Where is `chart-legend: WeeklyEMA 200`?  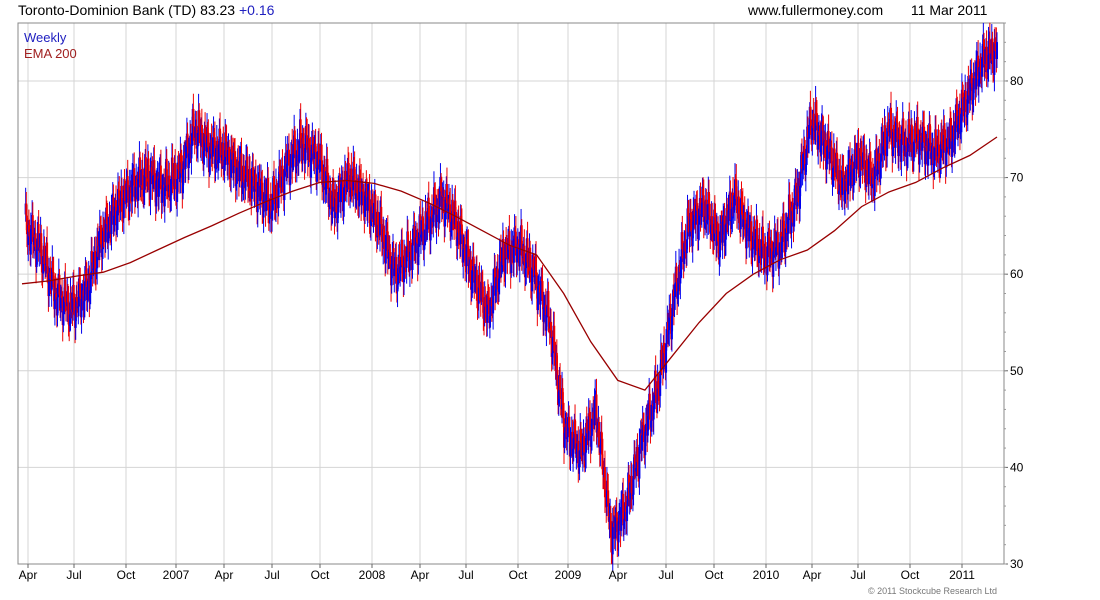
chart-legend: WeeklyEMA 200 is located at coordinates (50, 45).